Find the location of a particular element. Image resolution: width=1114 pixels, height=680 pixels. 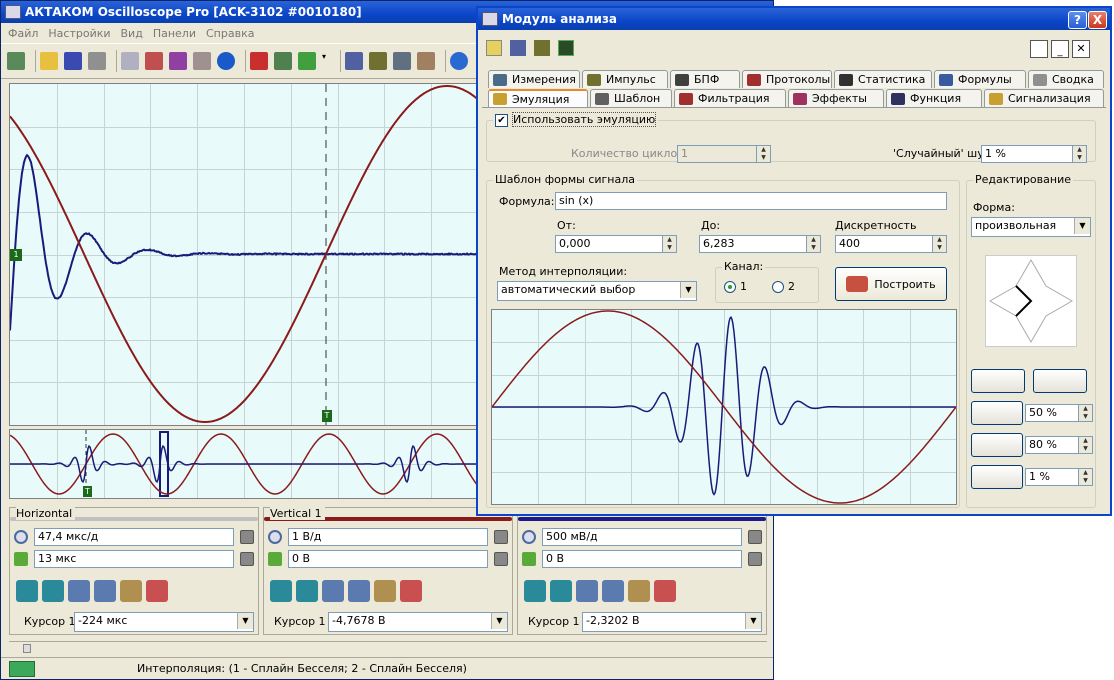

vertical1-cursor-select: -4,7678 В ▼ is located at coordinates (418, 622).